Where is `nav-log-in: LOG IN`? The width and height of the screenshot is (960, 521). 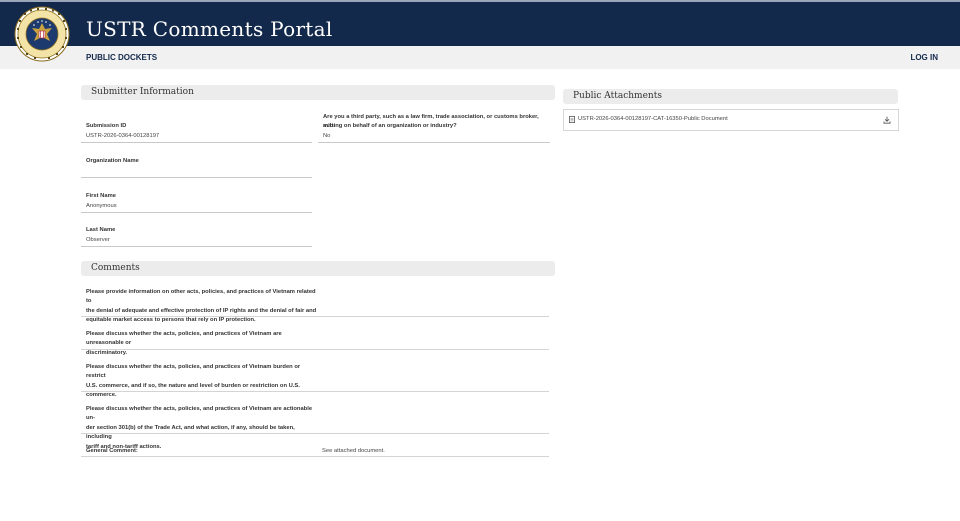 nav-log-in: LOG IN is located at coordinates (924, 57).